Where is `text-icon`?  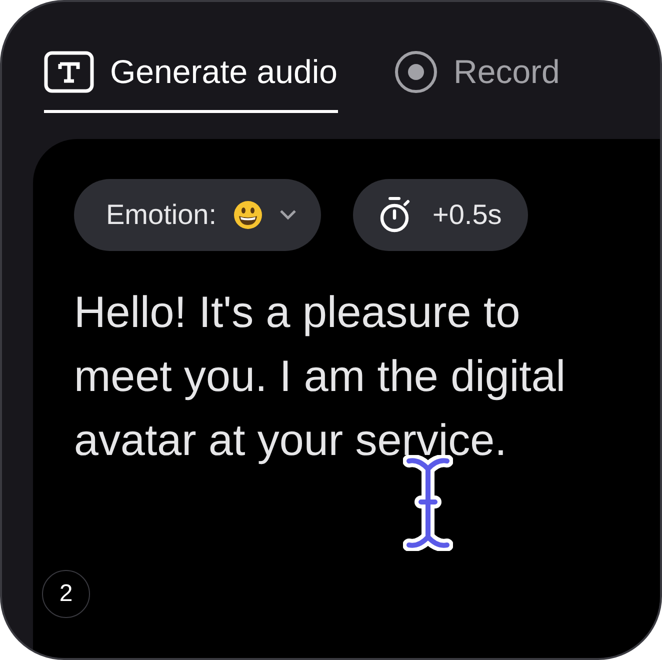
text-icon is located at coordinates (69, 72).